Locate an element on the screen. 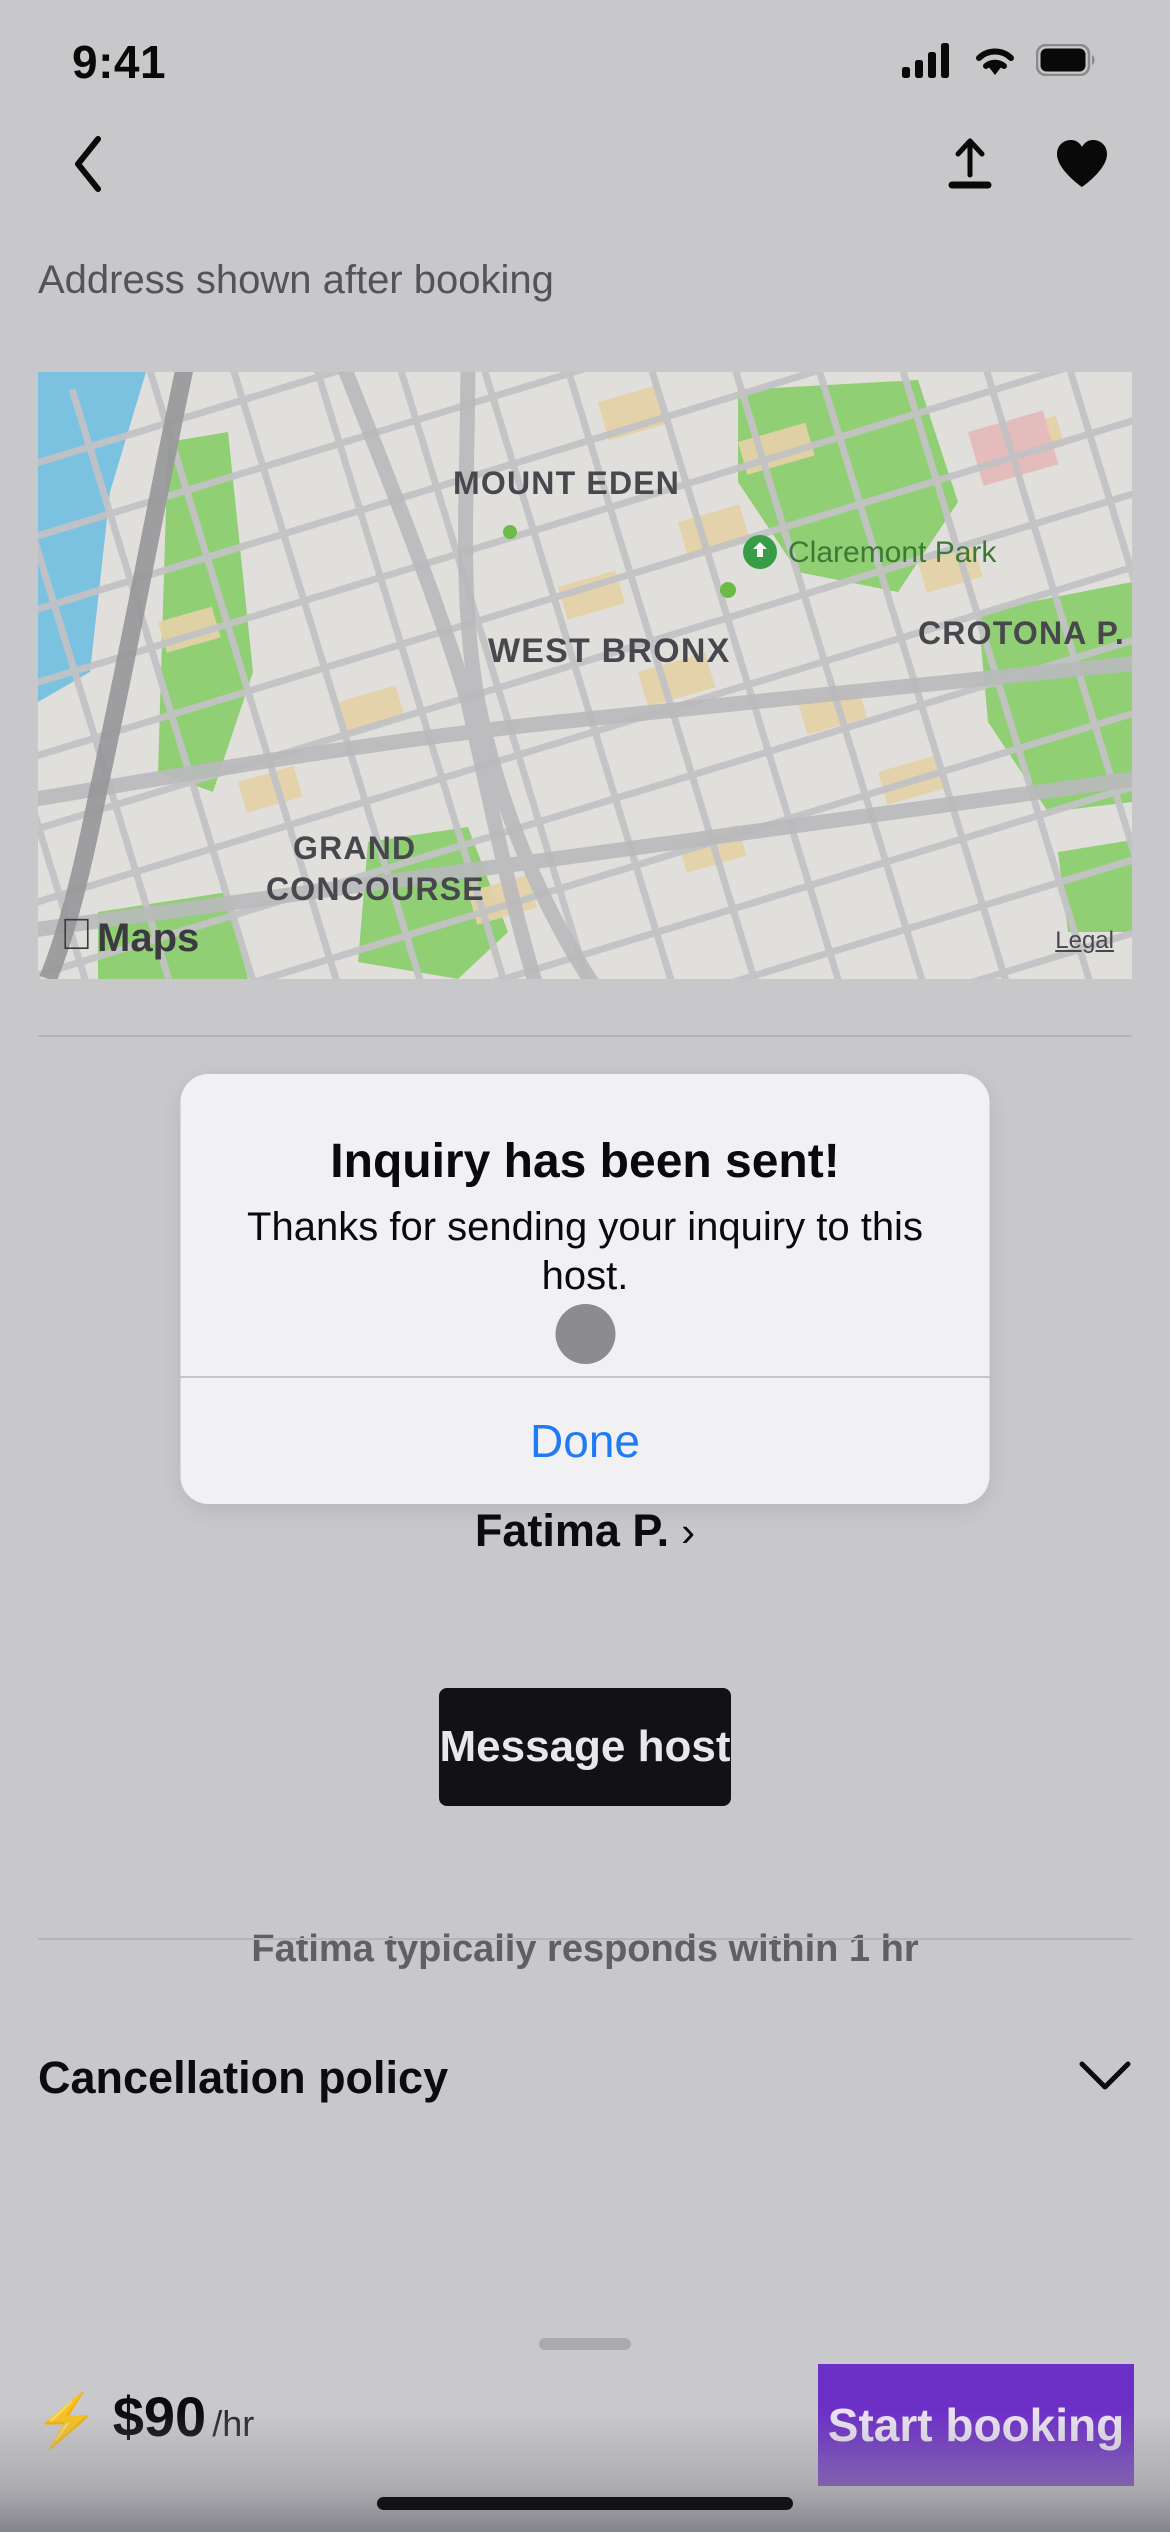  home-indicator is located at coordinates (585, 2503).